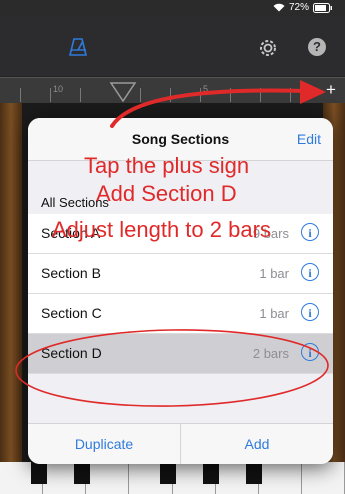 The image size is (345, 494). What do you see at coordinates (78, 49) in the screenshot?
I see `metronome-icon` at bounding box center [78, 49].